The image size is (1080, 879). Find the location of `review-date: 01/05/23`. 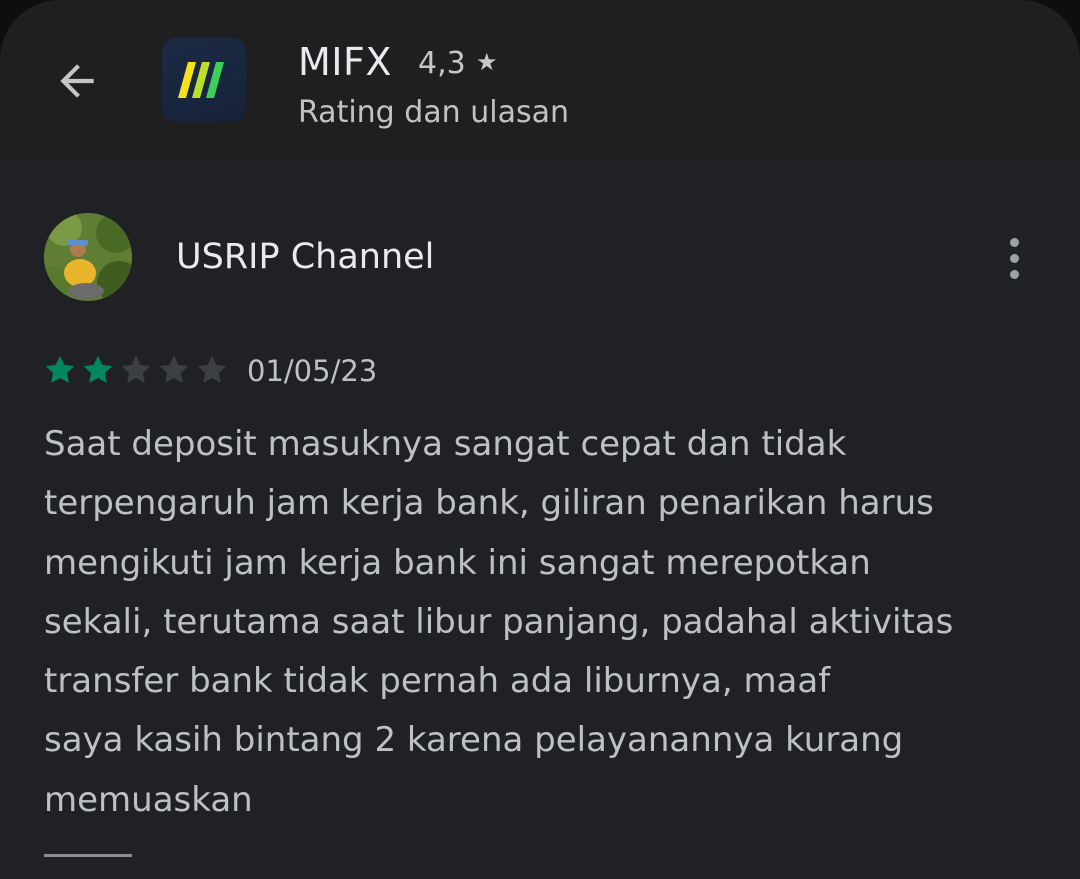

review-date: 01/05/23 is located at coordinates (312, 371).